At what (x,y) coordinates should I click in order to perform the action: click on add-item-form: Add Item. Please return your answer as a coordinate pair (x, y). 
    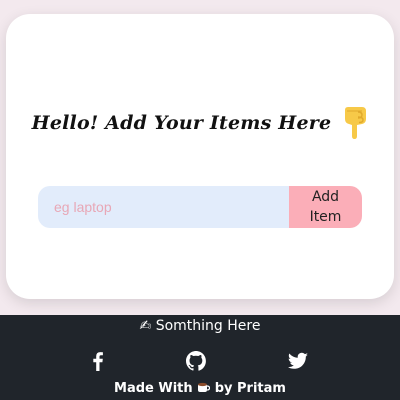
    Looking at the image, I should click on (200, 207).